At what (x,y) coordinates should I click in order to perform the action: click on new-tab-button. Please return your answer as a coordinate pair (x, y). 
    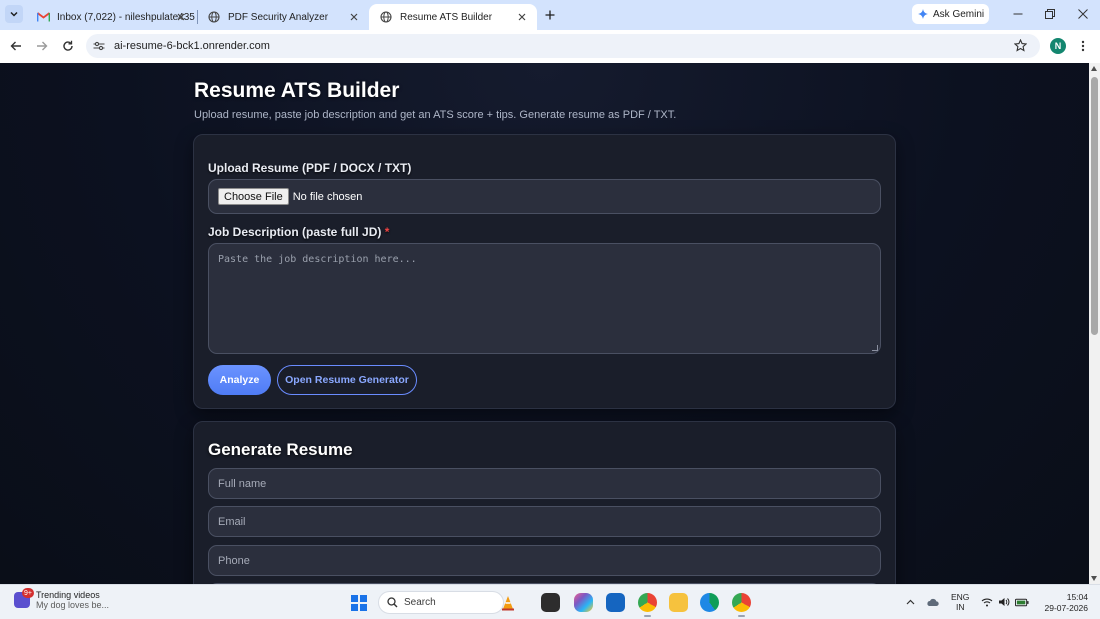
    Looking at the image, I should click on (550, 15).